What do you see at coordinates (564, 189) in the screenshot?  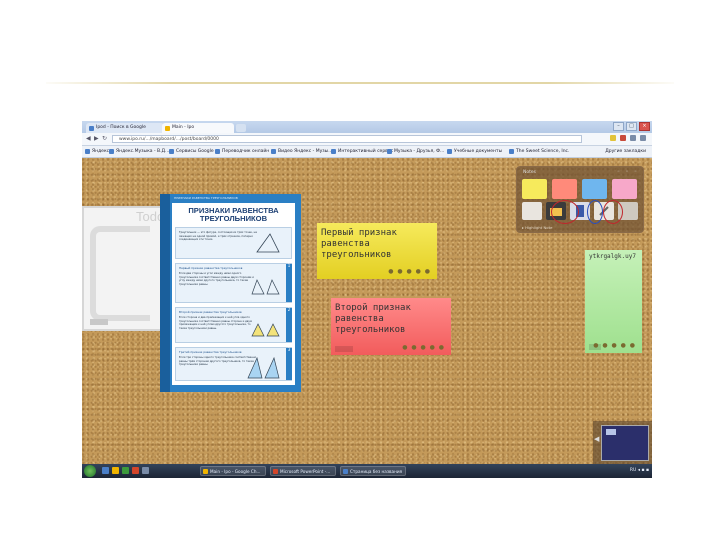 I see `red-note-swatch` at bounding box center [564, 189].